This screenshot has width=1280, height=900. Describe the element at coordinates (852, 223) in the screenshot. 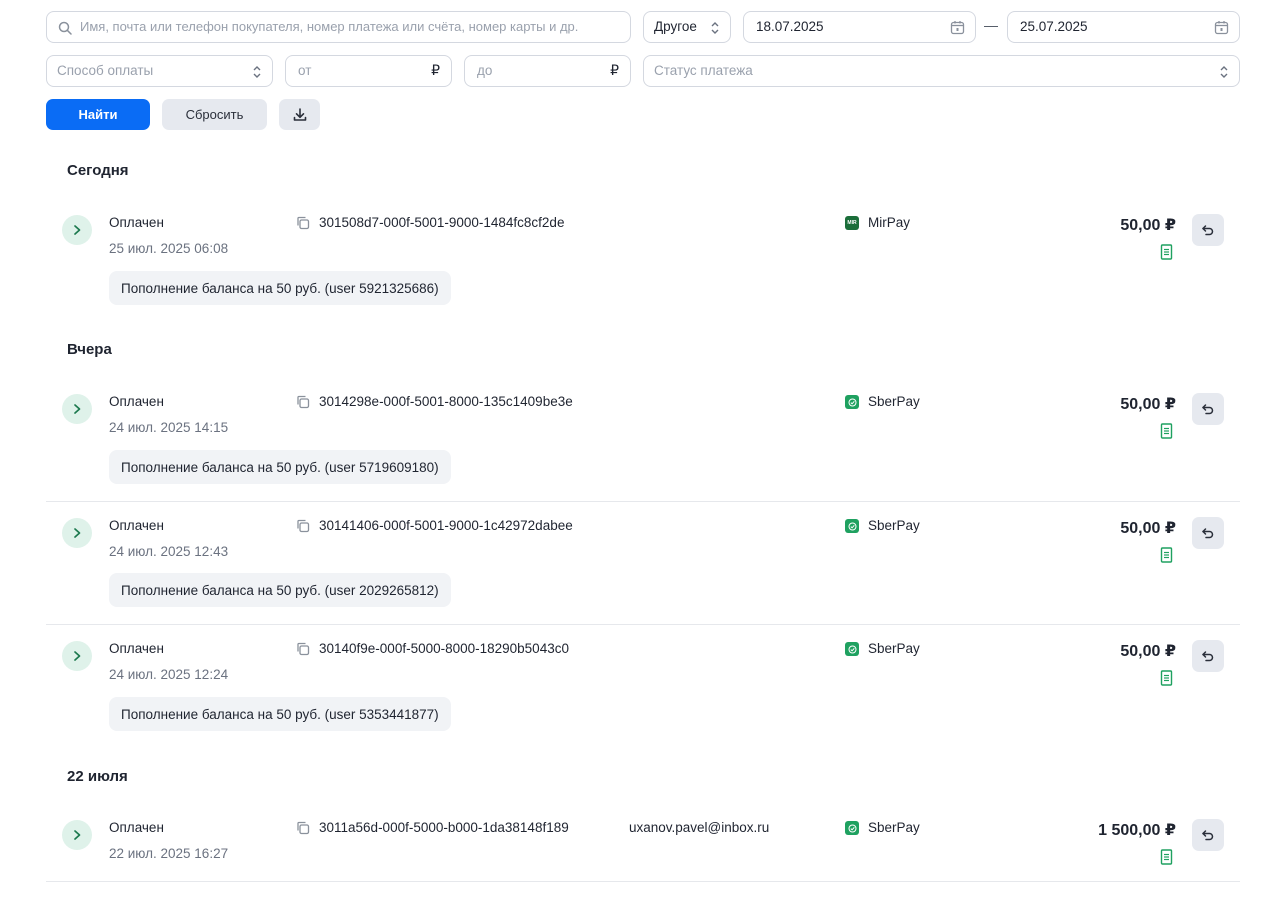

I see `mirpay-icon: MIR` at that location.